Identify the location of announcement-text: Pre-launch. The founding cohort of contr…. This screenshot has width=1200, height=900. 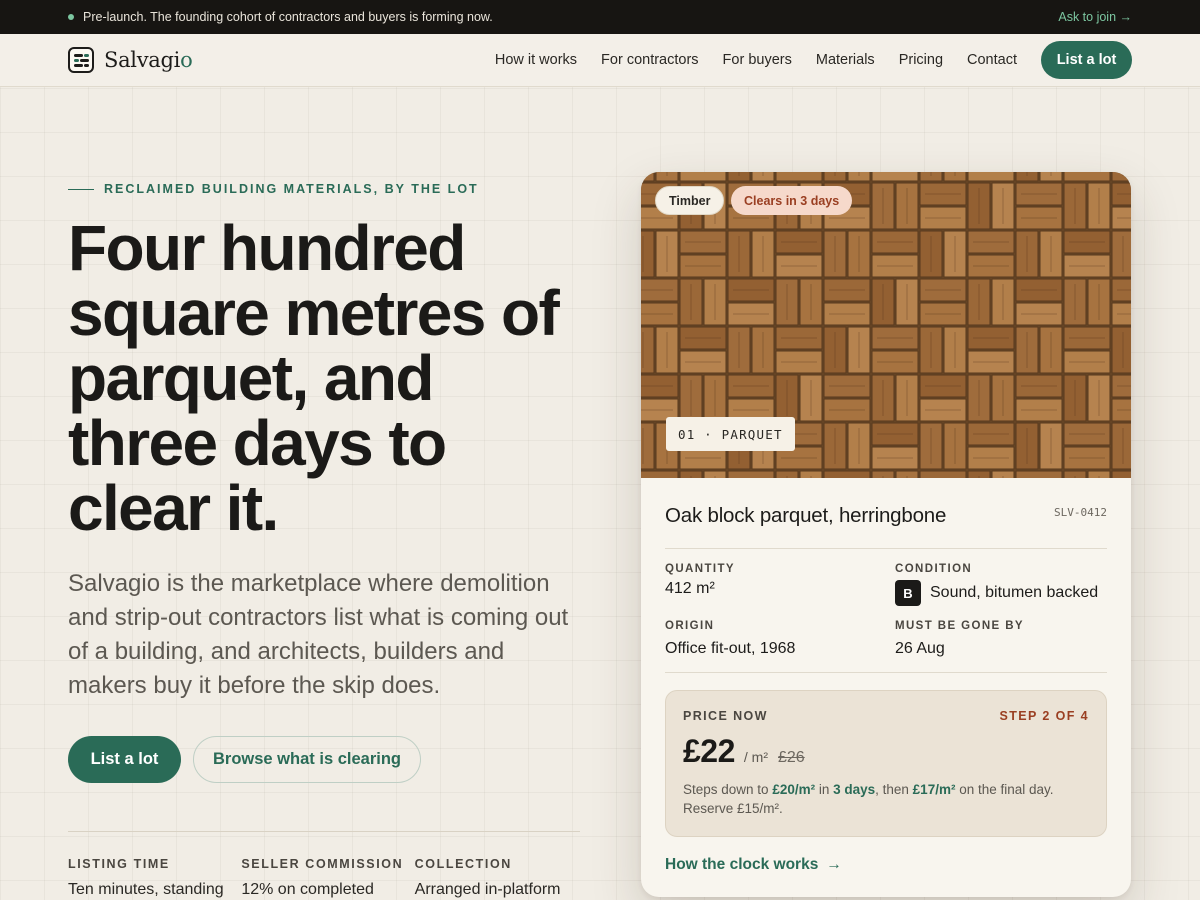
(288, 17).